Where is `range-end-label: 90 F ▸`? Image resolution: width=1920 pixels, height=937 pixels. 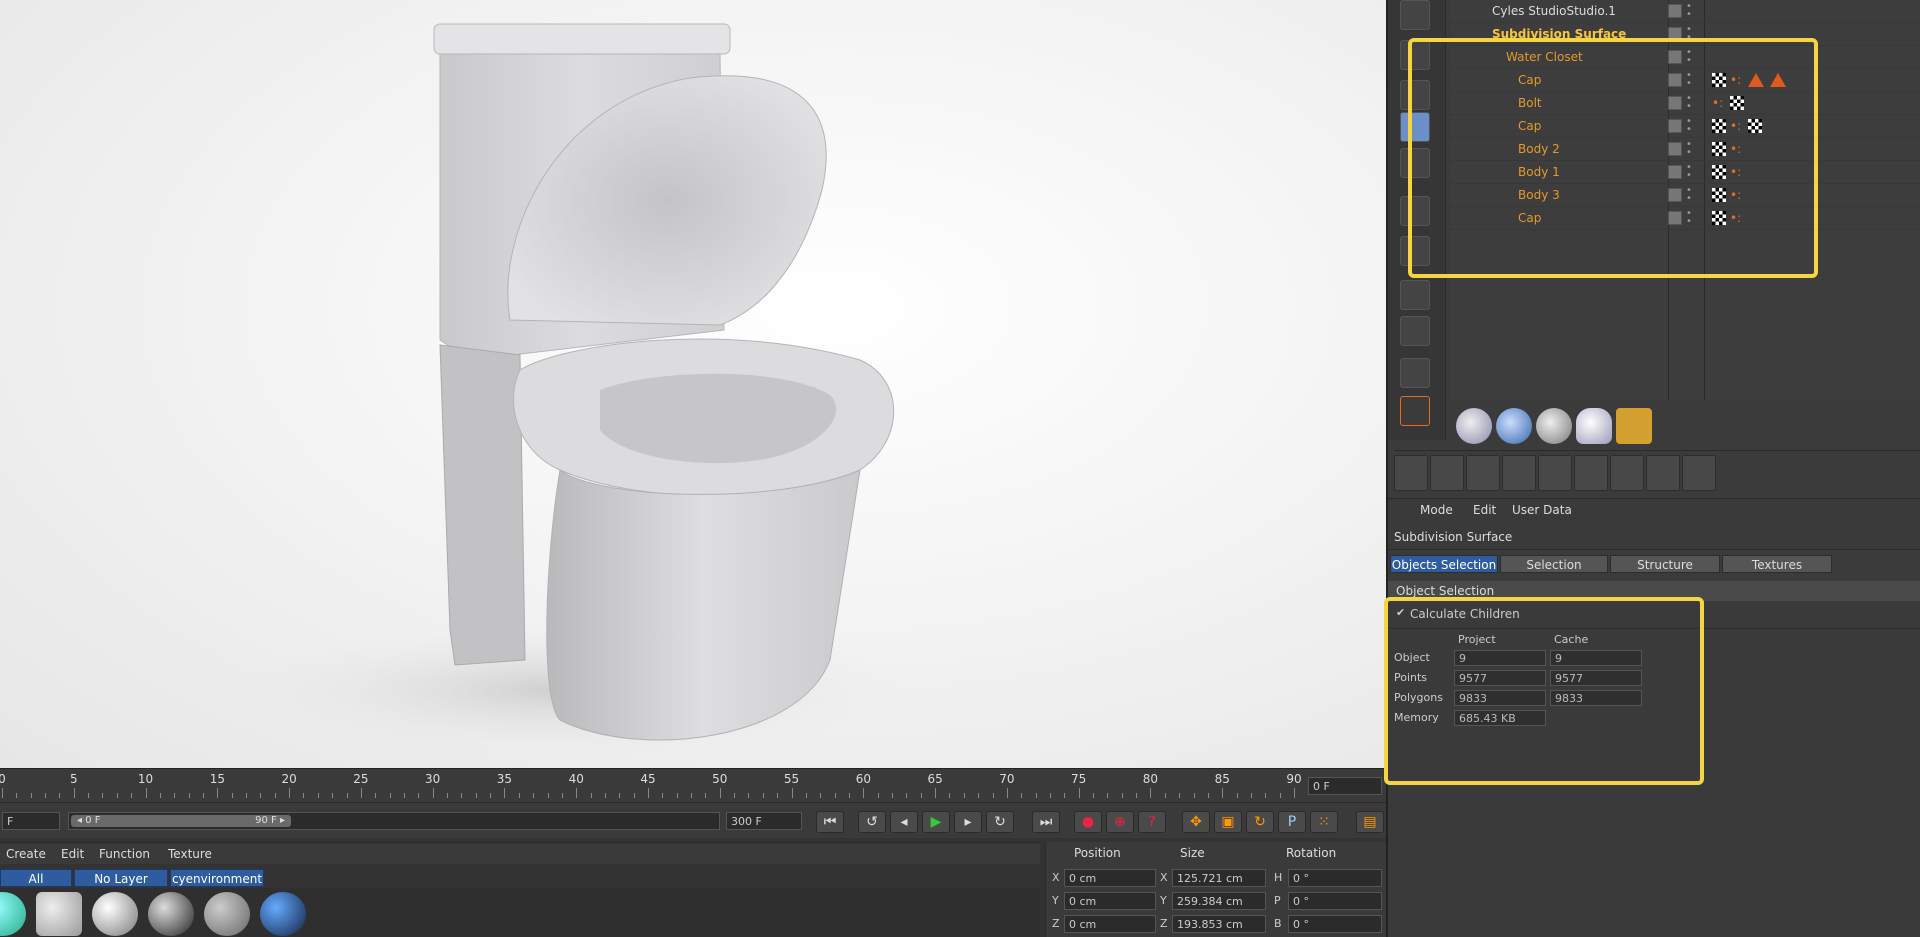 range-end-label: 90 F ▸ is located at coordinates (270, 820).